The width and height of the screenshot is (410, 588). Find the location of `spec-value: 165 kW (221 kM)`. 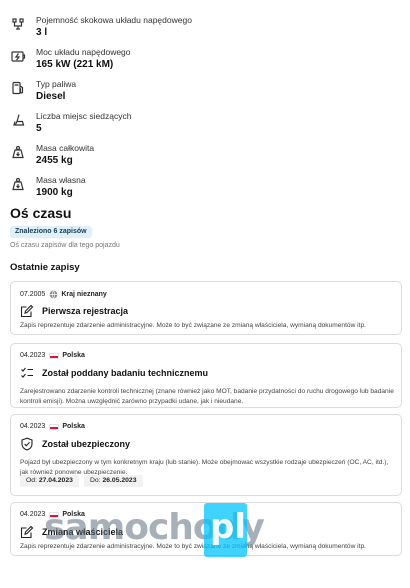

spec-value: 165 kW (221 kM) is located at coordinates (75, 64).